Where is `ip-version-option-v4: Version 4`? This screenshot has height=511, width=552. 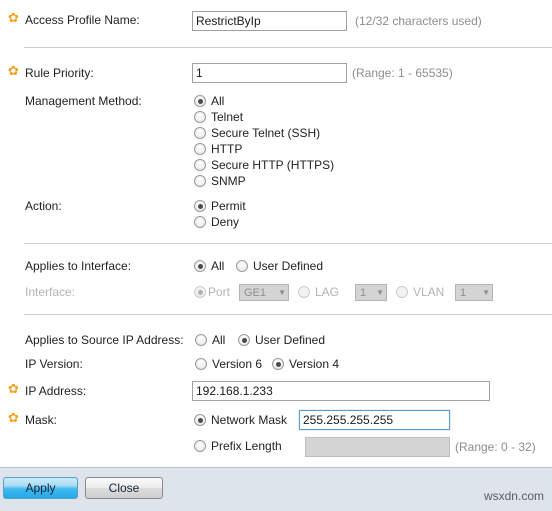
ip-version-option-v4: Version 4 is located at coordinates (305, 364).